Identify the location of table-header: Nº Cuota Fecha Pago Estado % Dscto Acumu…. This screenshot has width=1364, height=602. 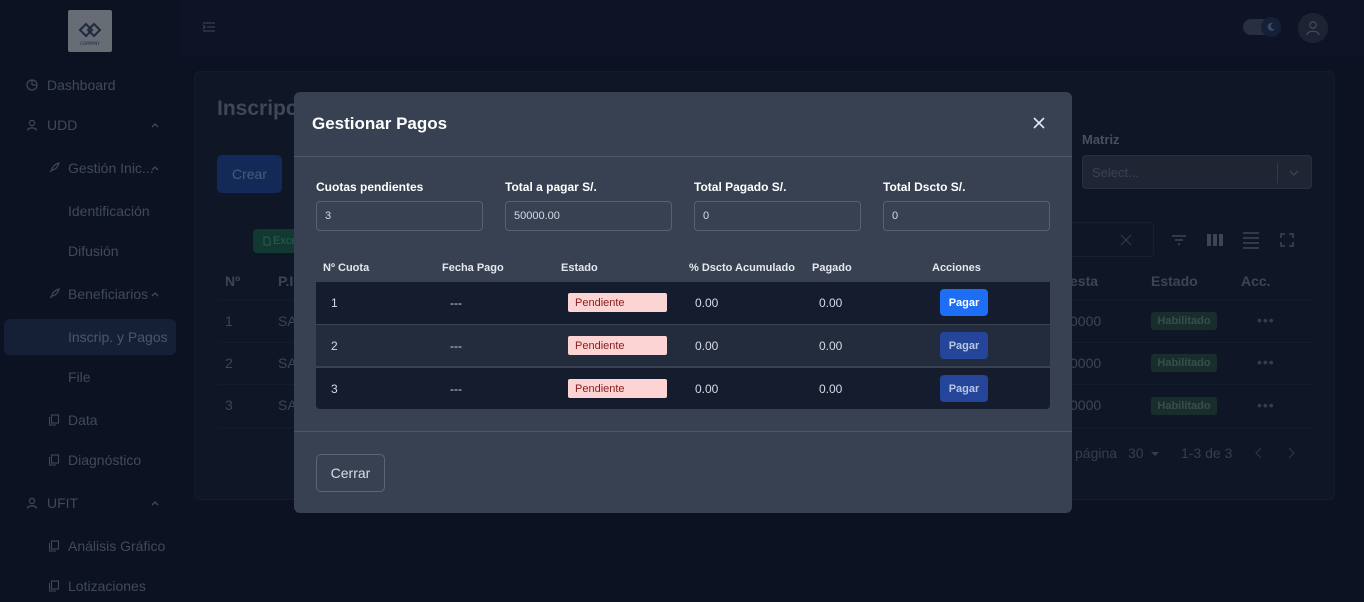
(683, 268).